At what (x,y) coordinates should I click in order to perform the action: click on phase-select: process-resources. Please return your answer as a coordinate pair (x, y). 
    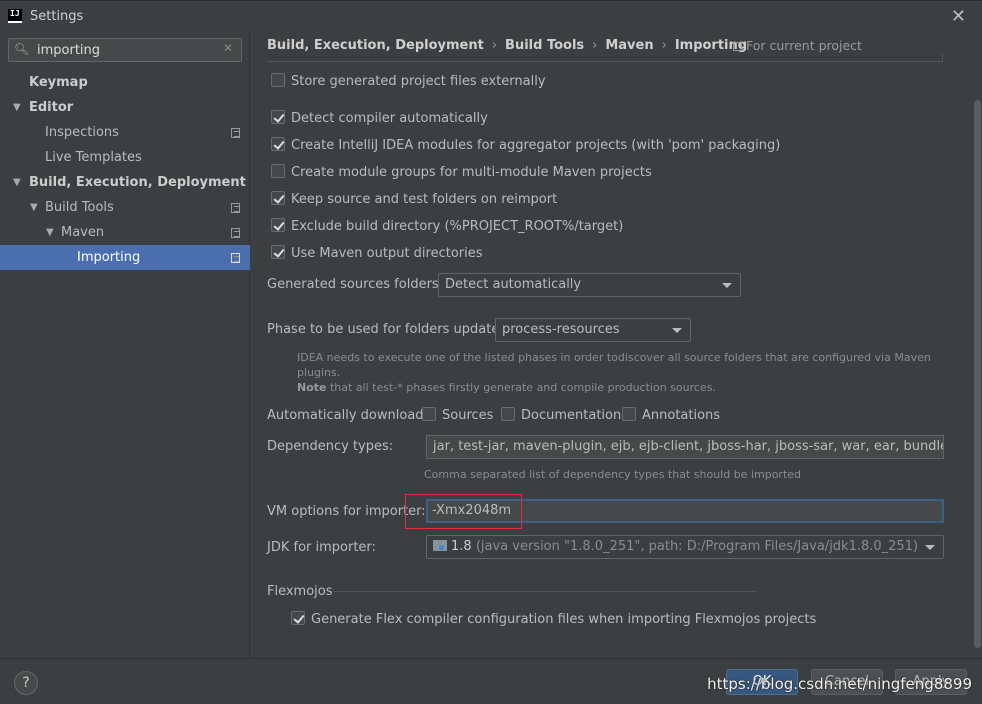
    Looking at the image, I should click on (593, 330).